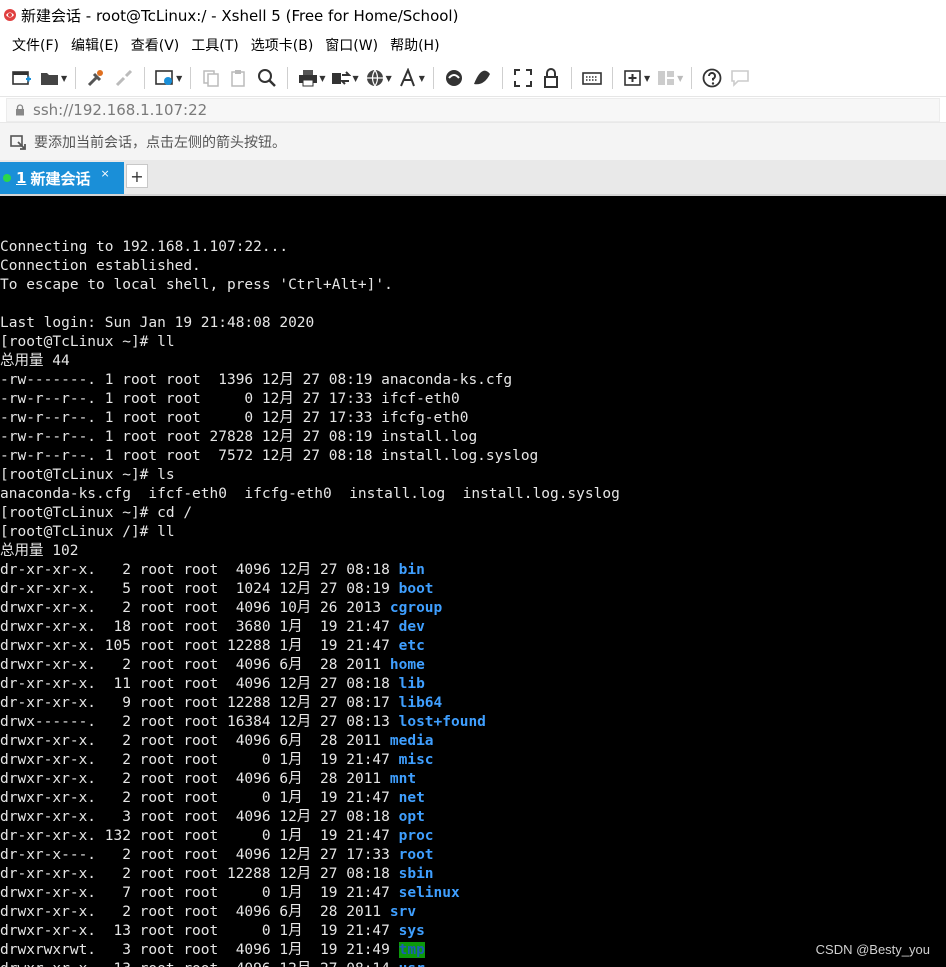 The height and width of the screenshot is (967, 946). I want to click on find-icon, so click(267, 78).